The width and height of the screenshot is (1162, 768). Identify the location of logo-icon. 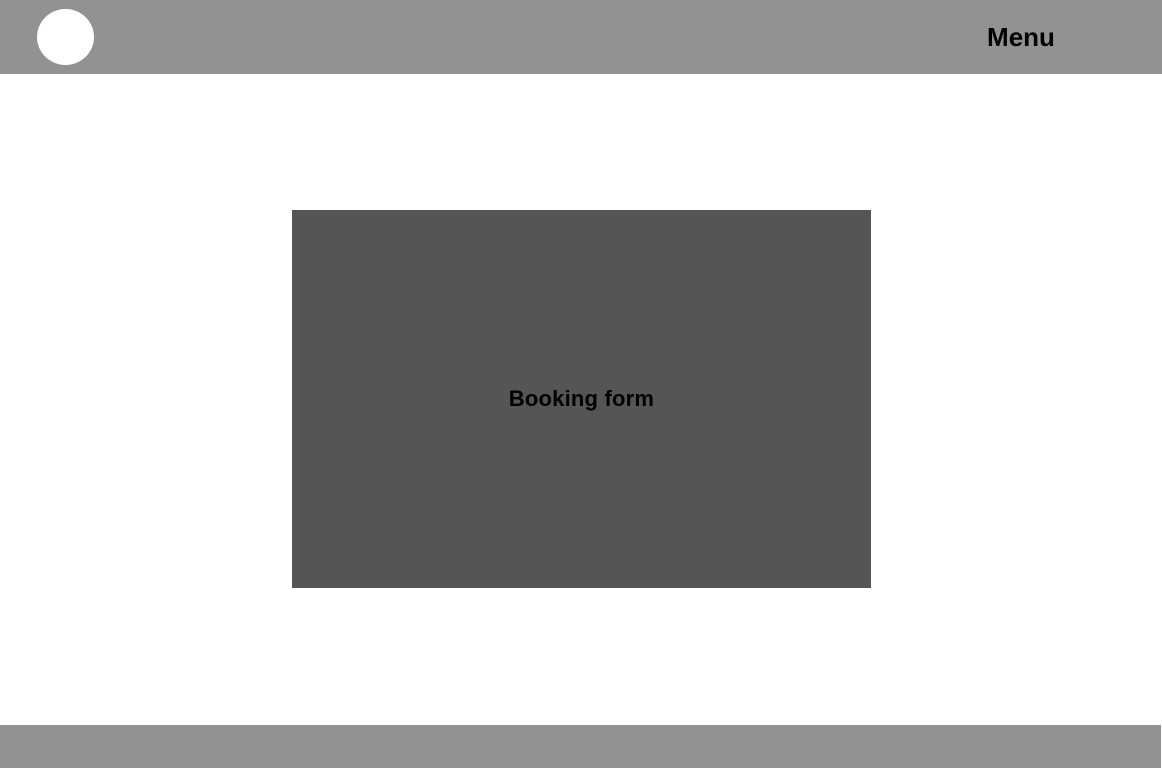
(65, 37).